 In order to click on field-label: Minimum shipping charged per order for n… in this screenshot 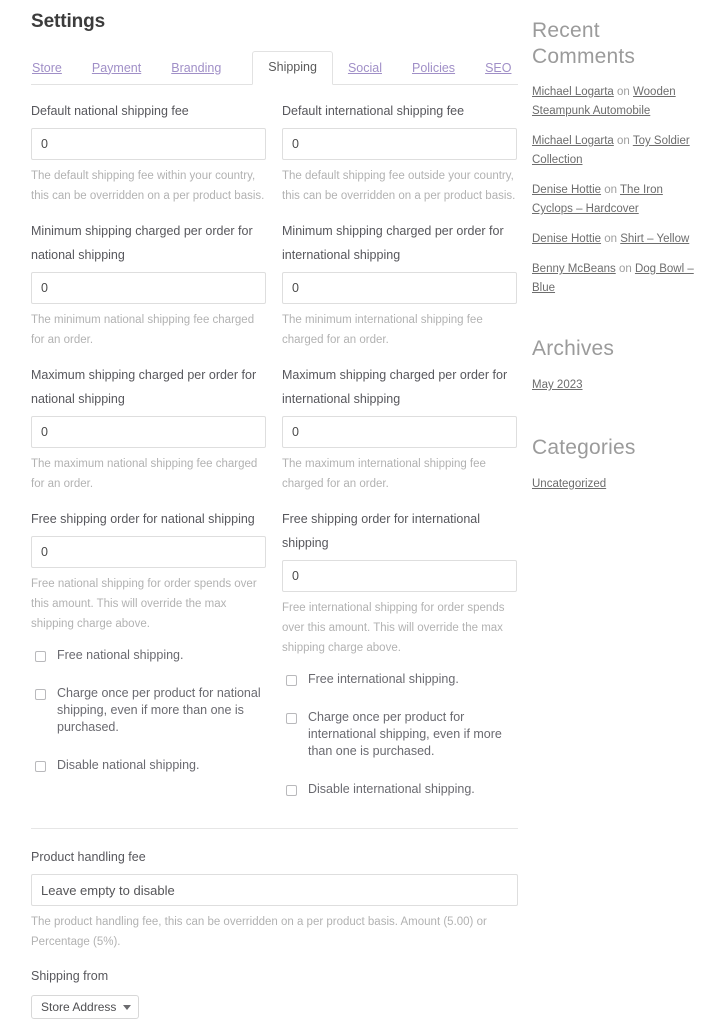, I will do `click(142, 243)`.